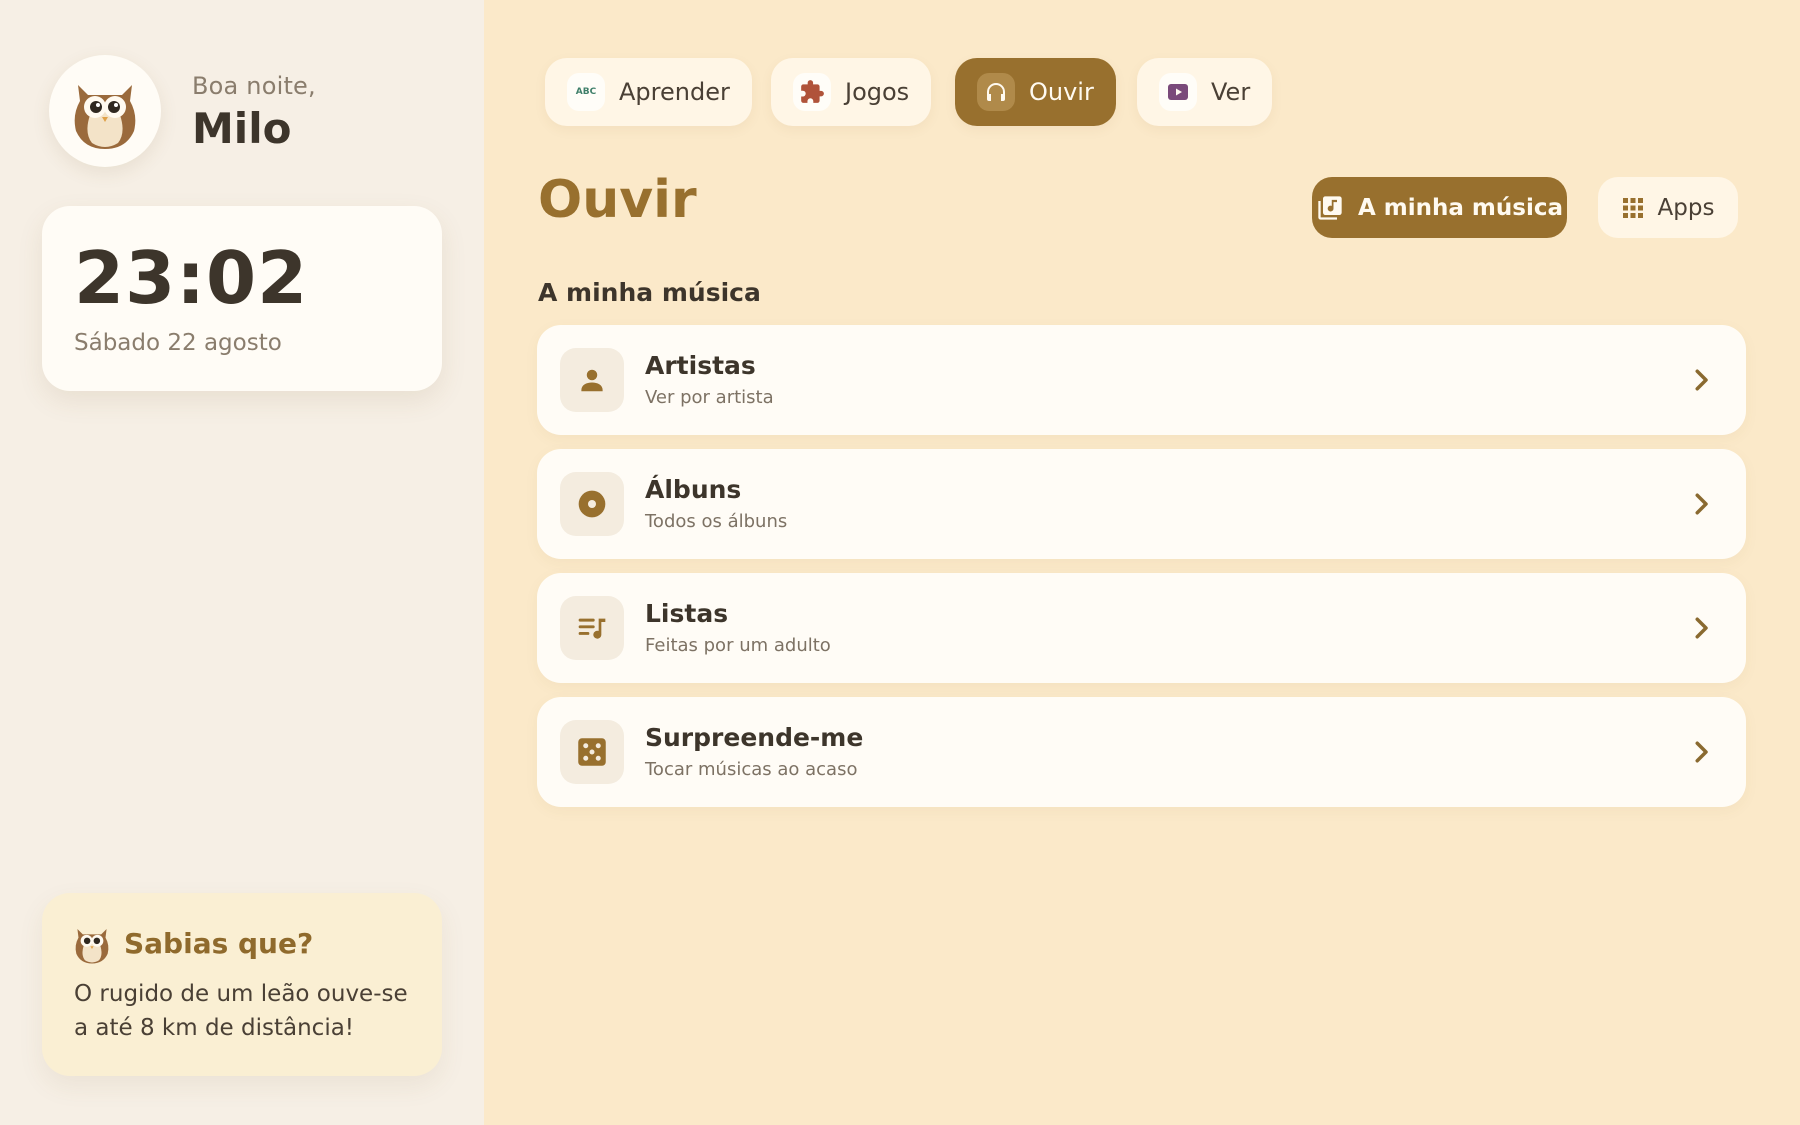  I want to click on grid-icon, so click(1632, 207).